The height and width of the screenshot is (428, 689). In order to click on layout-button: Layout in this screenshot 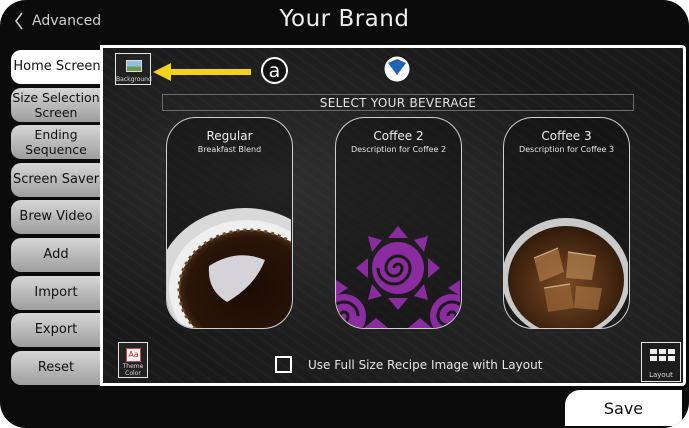, I will do `click(661, 362)`.